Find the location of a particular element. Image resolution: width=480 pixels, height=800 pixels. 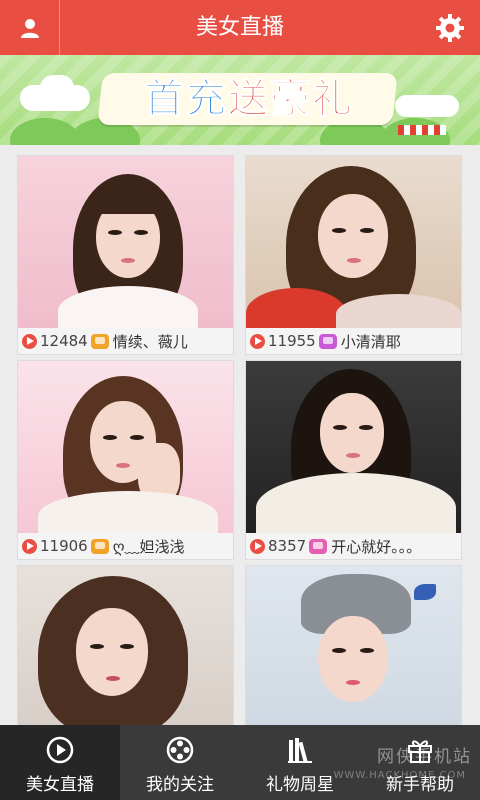

stream-info-bar: 8357 开心就好。。。 is located at coordinates (353, 546).